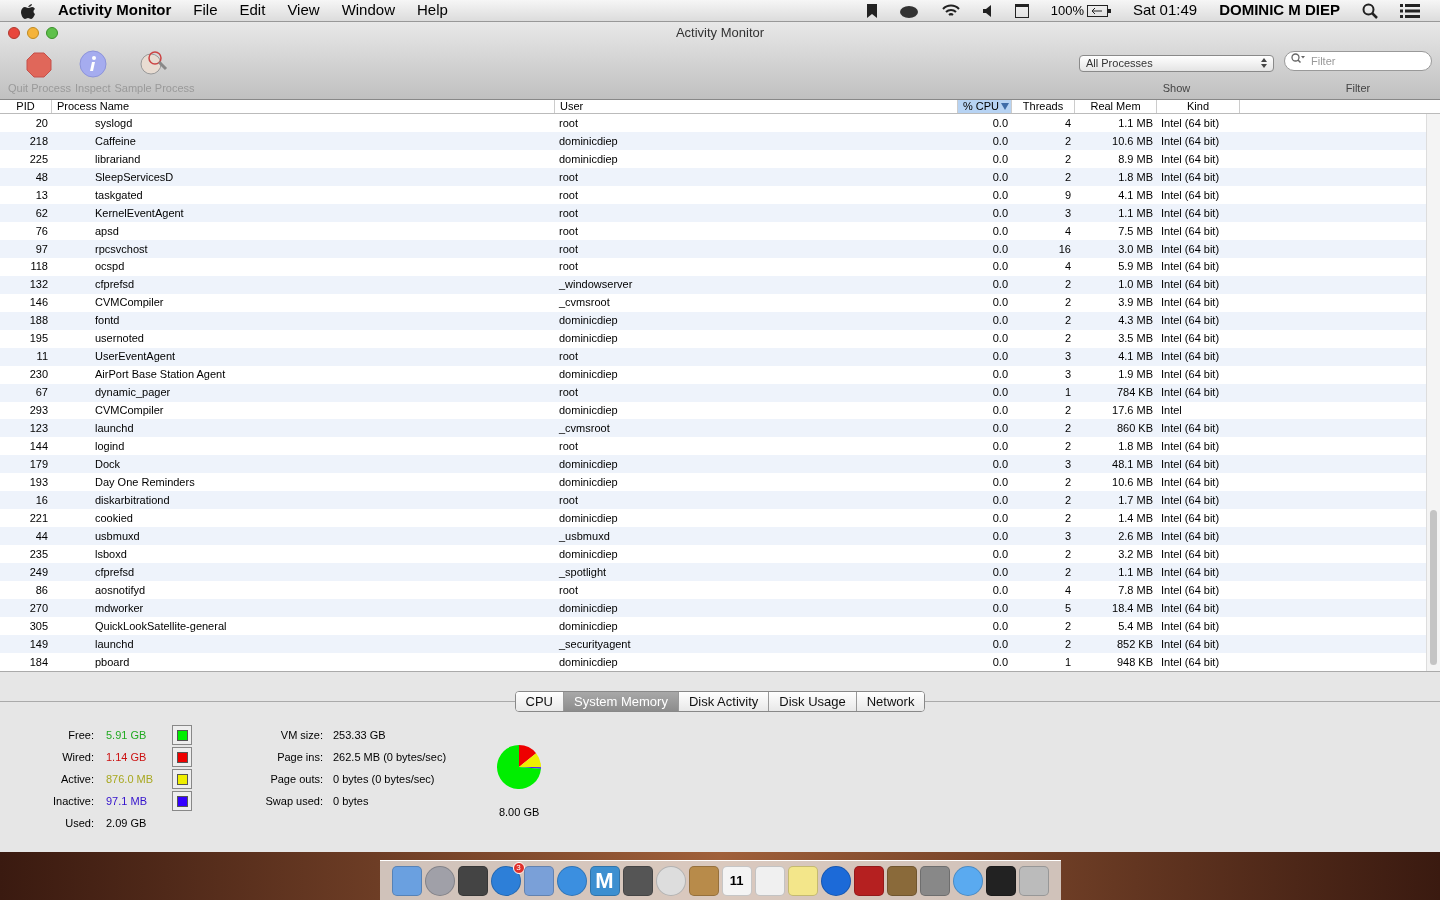 This screenshot has width=1440, height=900. Describe the element at coordinates (115, 285) in the screenshot. I see `table-cell-text: cfprefsd` at that location.